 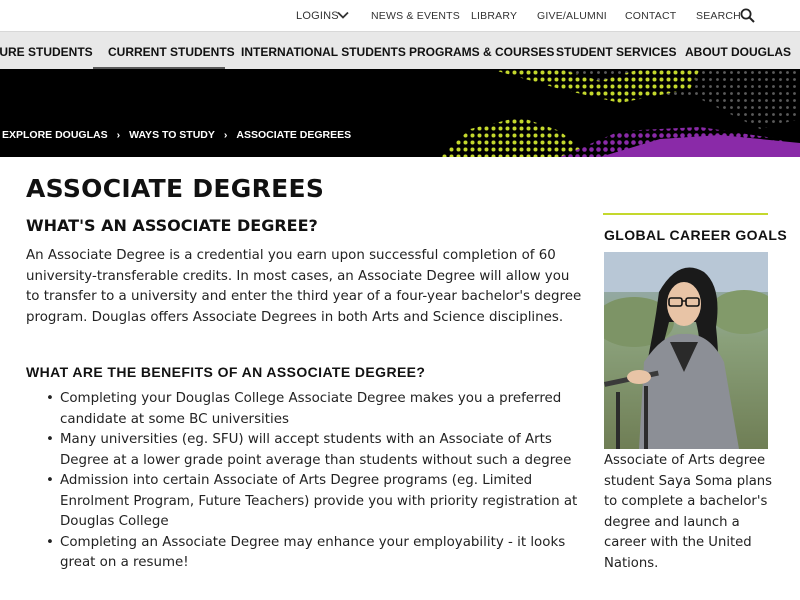 I want to click on student-photo-illustration, so click(x=686, y=350).